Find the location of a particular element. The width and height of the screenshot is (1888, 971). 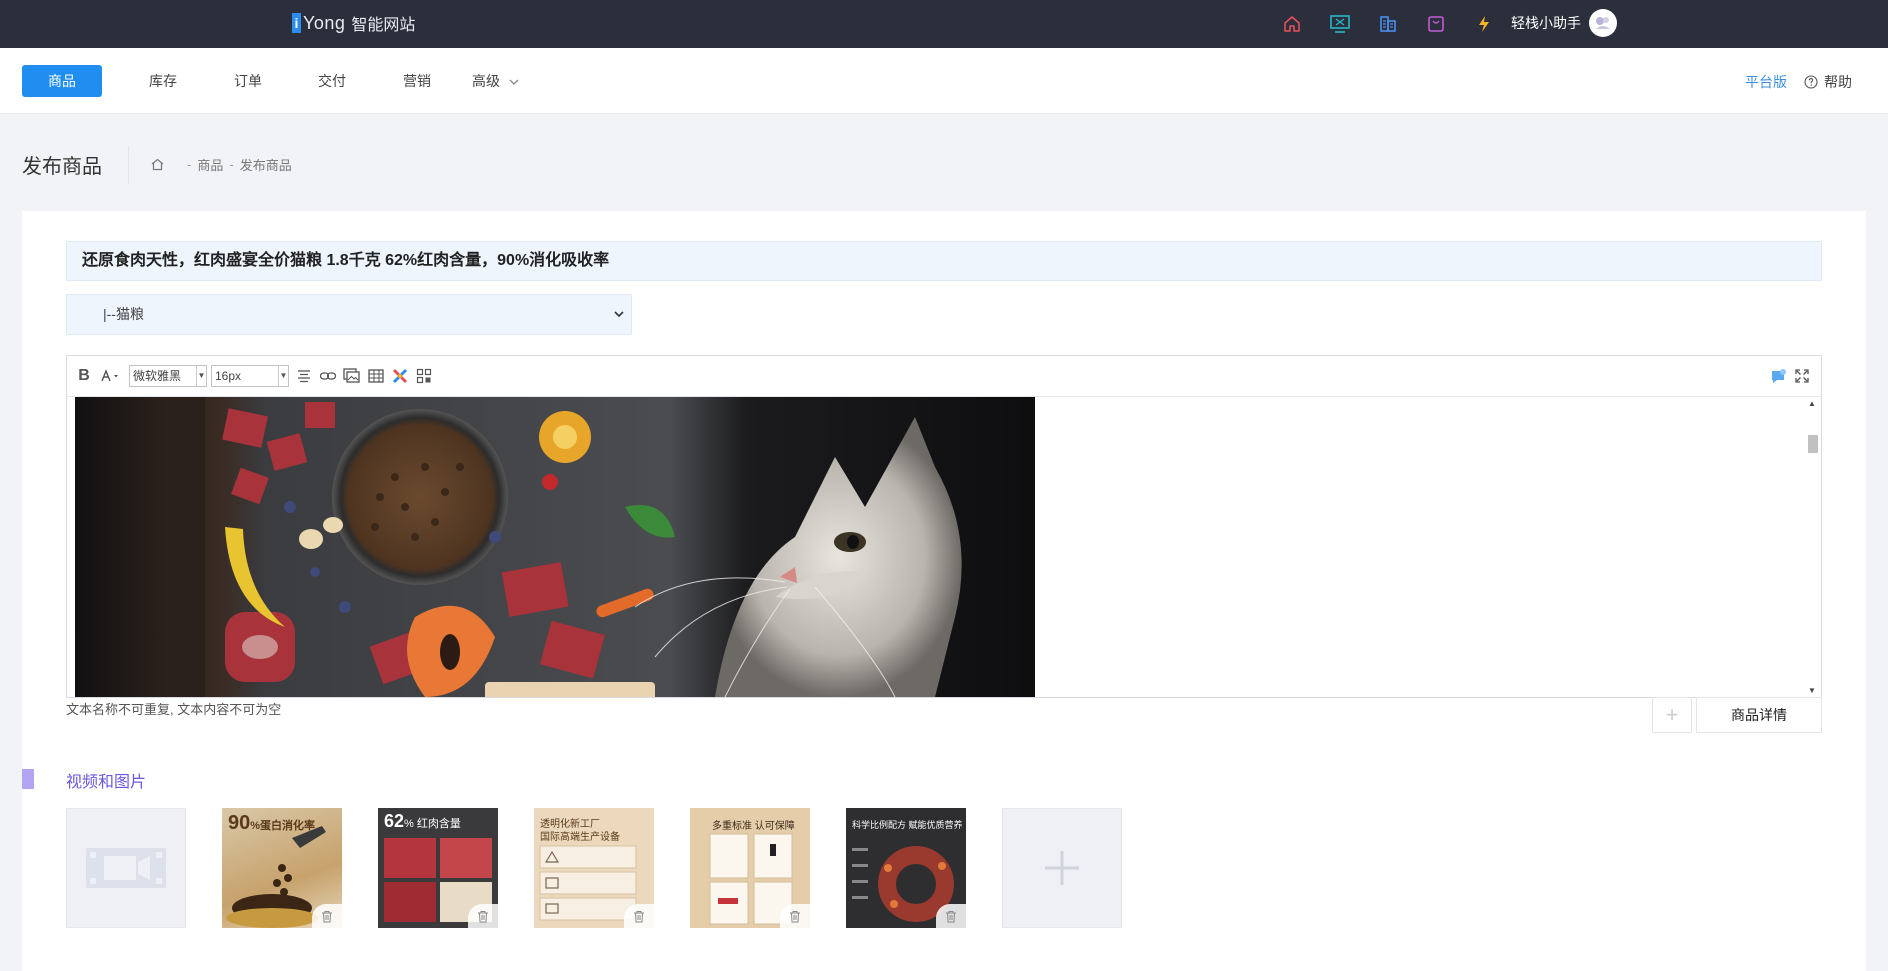

link-icon is located at coordinates (328, 376).